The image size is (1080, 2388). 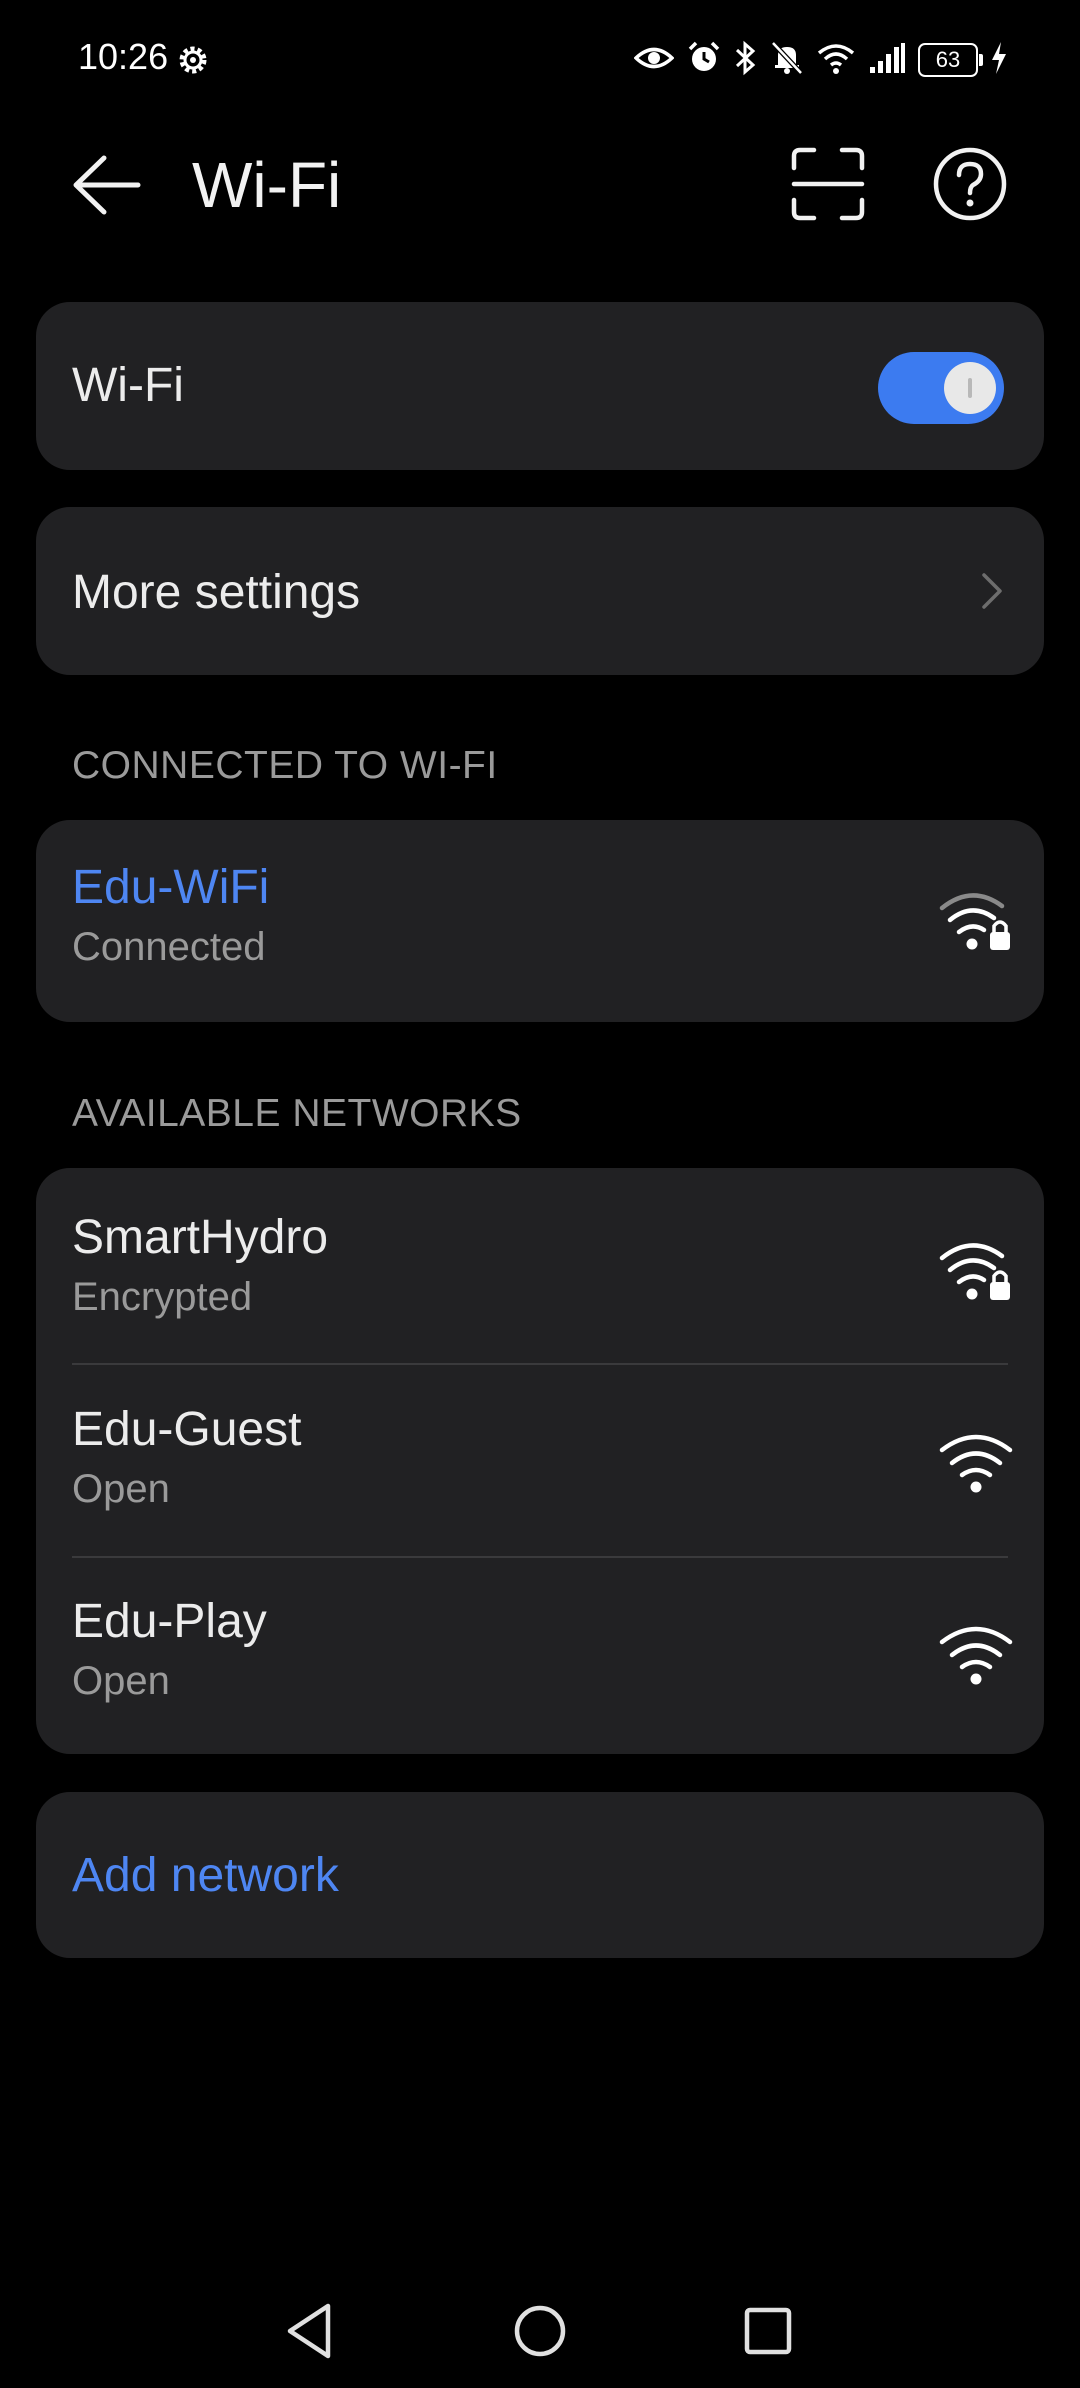 I want to click on available-section-header: AVAILABLE NETWORKS, so click(x=297, y=1113).